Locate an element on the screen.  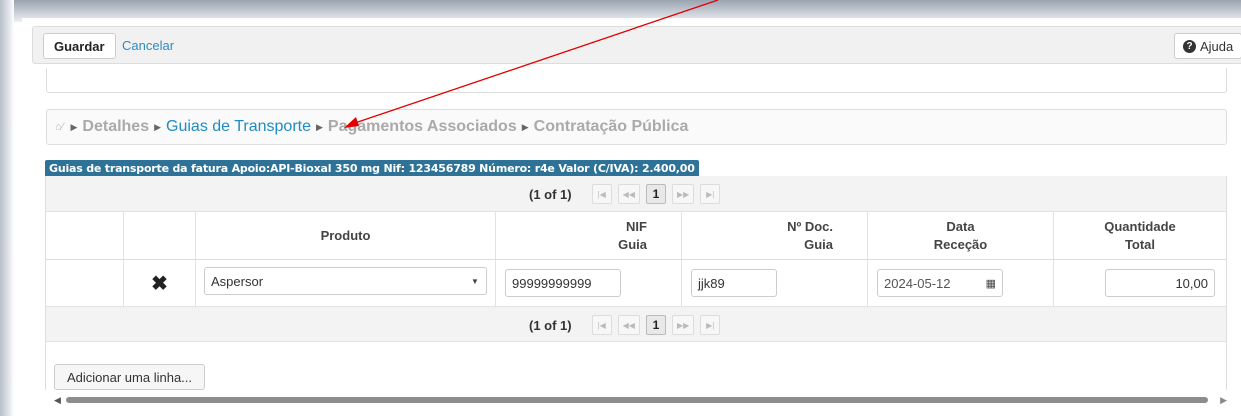
produto-select: Aspersor ▼ is located at coordinates (345, 281).